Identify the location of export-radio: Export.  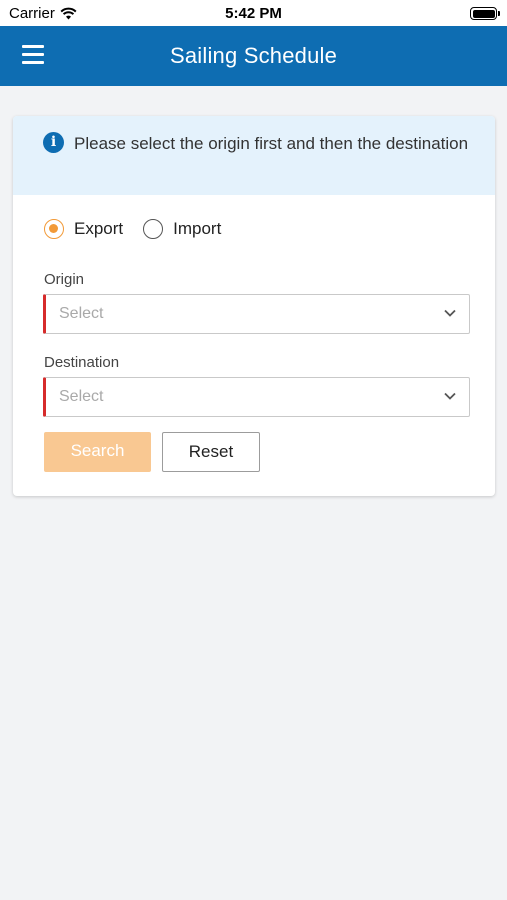
(83, 229).